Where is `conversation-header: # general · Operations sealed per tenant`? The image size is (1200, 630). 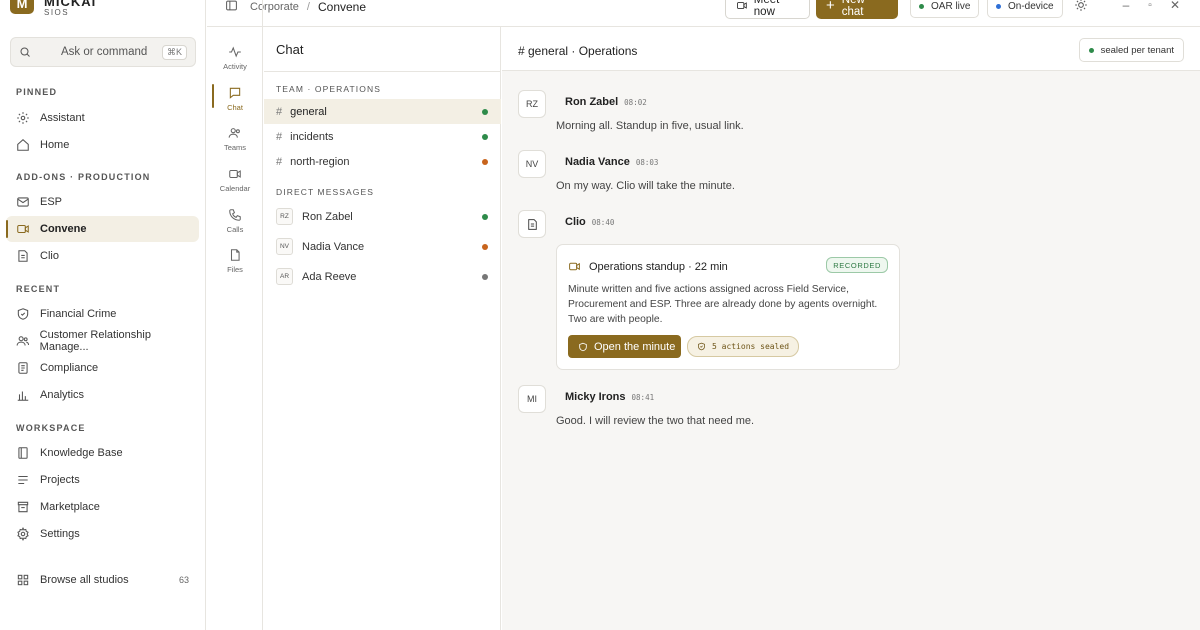
conversation-header: # general · Operations sealed per tenant is located at coordinates (851, 49).